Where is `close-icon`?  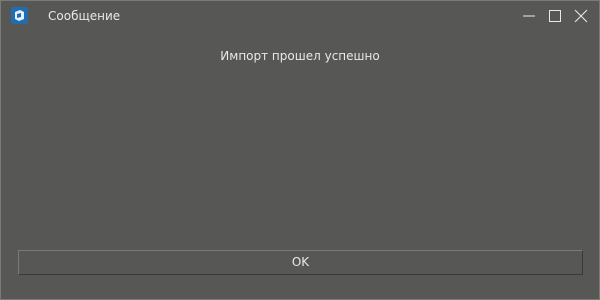
close-icon is located at coordinates (581, 16).